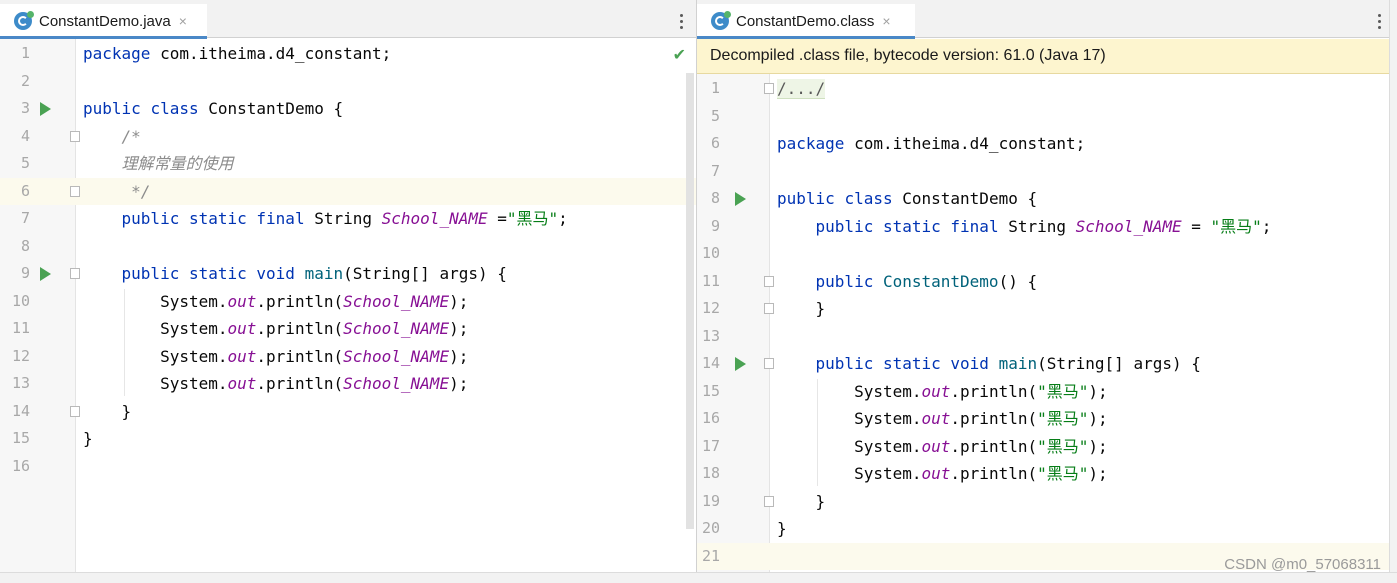 This screenshot has width=1397, height=583. What do you see at coordinates (1043, 336) in the screenshot?
I see `code-line: 13` at bounding box center [1043, 336].